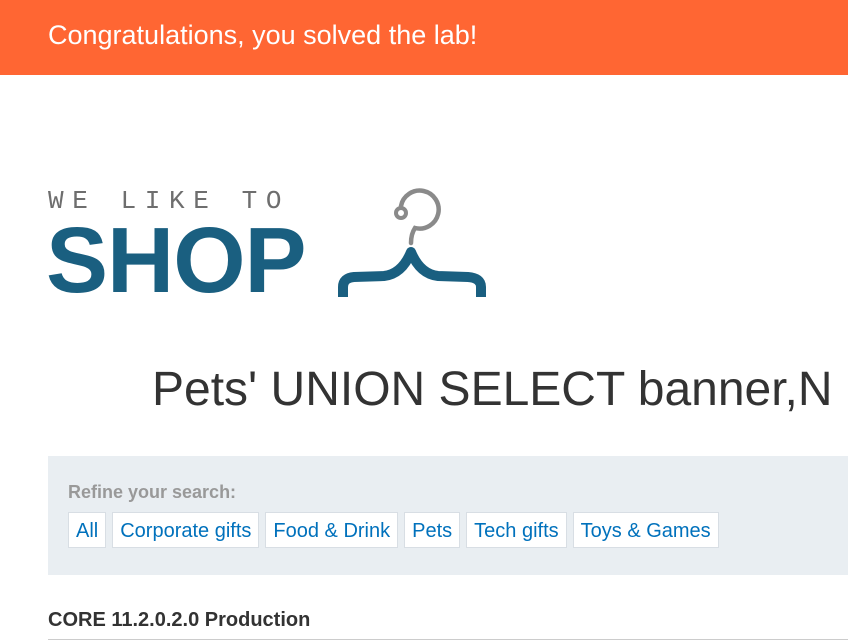 The width and height of the screenshot is (848, 643). Describe the element at coordinates (87, 530) in the screenshot. I see `filter-all: All` at that location.